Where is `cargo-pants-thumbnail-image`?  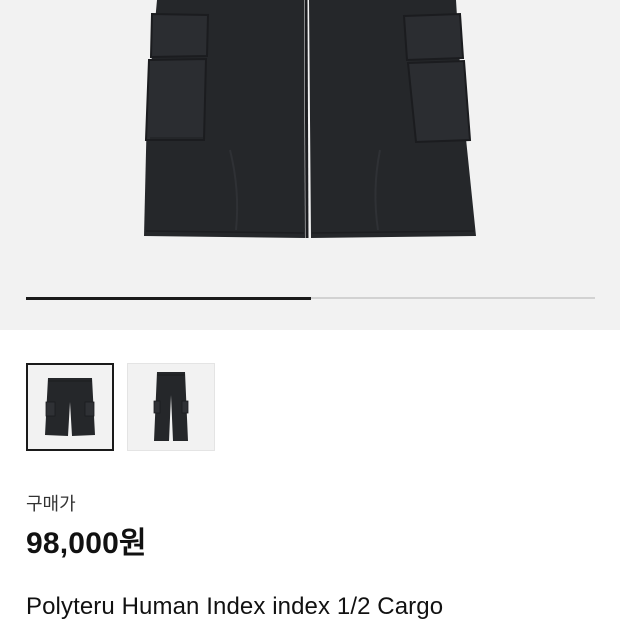 cargo-pants-thumbnail-image is located at coordinates (171, 406).